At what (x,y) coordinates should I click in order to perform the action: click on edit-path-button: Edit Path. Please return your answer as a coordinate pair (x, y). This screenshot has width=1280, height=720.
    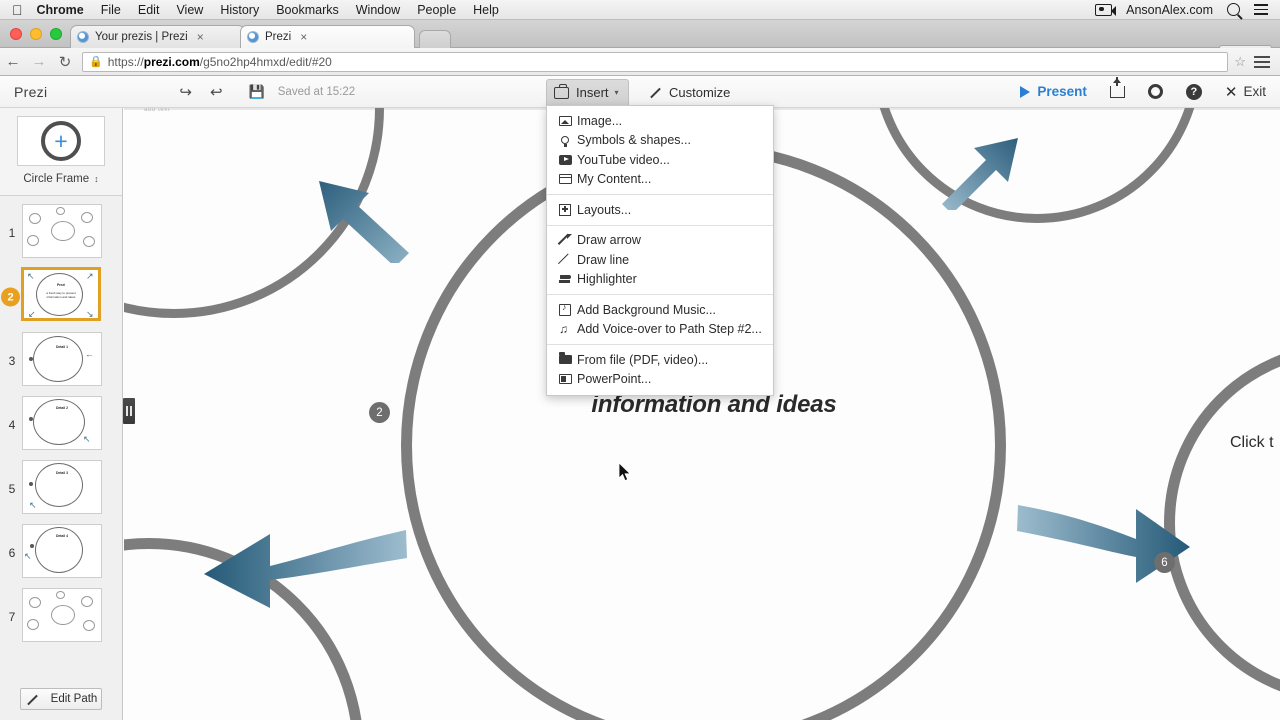
    Looking at the image, I should click on (61, 699).